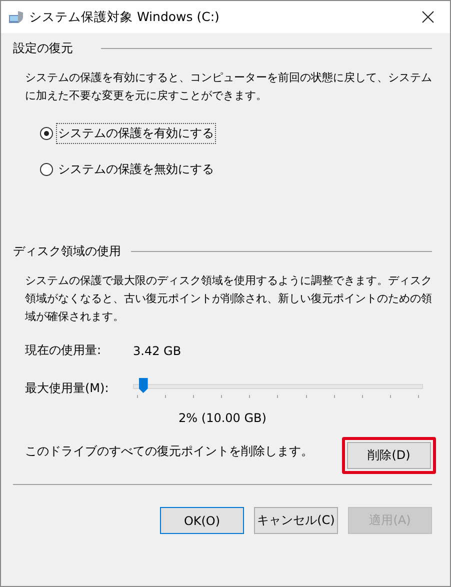 This screenshot has height=587, width=451. What do you see at coordinates (143, 385) in the screenshot?
I see `slider-thumb` at bounding box center [143, 385].